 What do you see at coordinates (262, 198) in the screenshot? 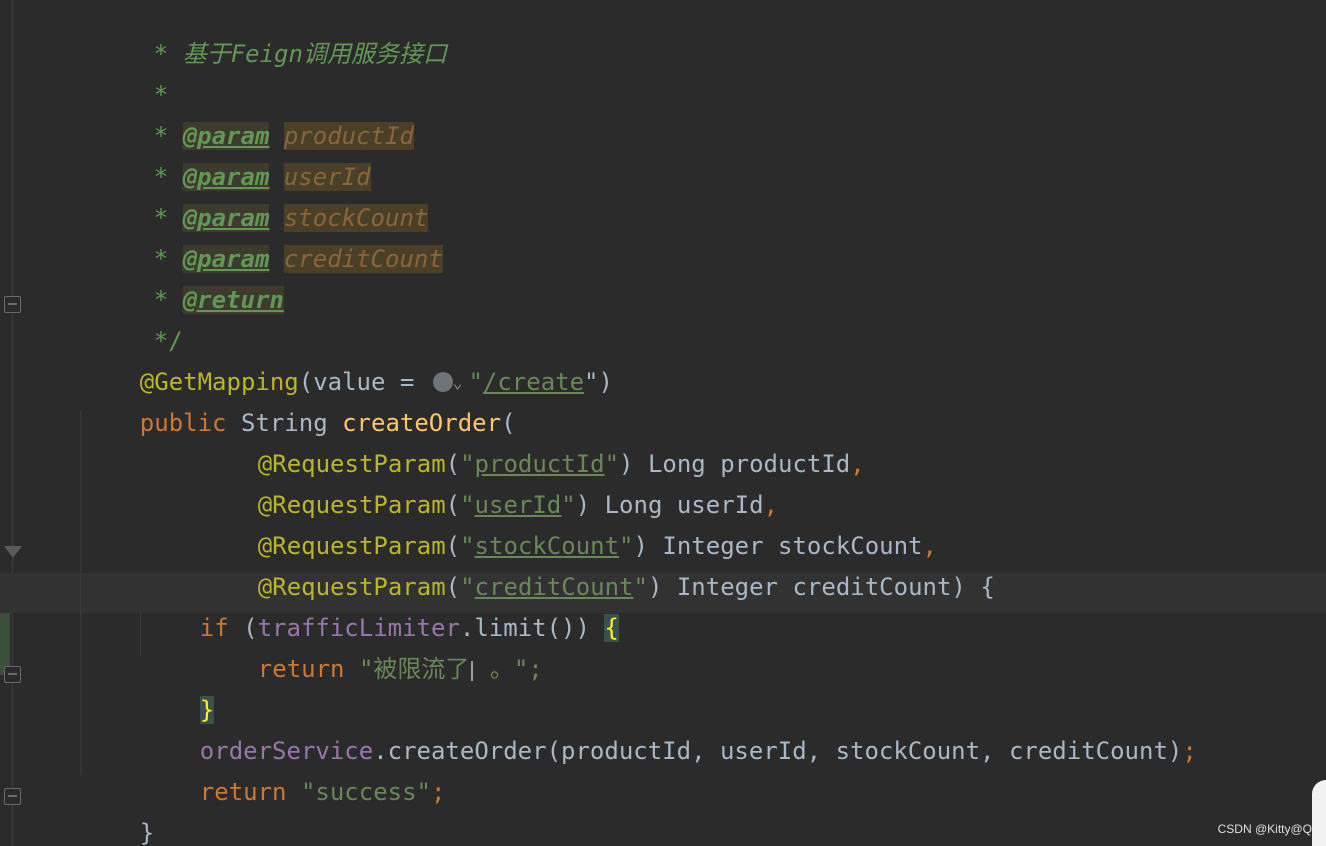
I see `code-line-5: * @param stockCount` at bounding box center [262, 198].